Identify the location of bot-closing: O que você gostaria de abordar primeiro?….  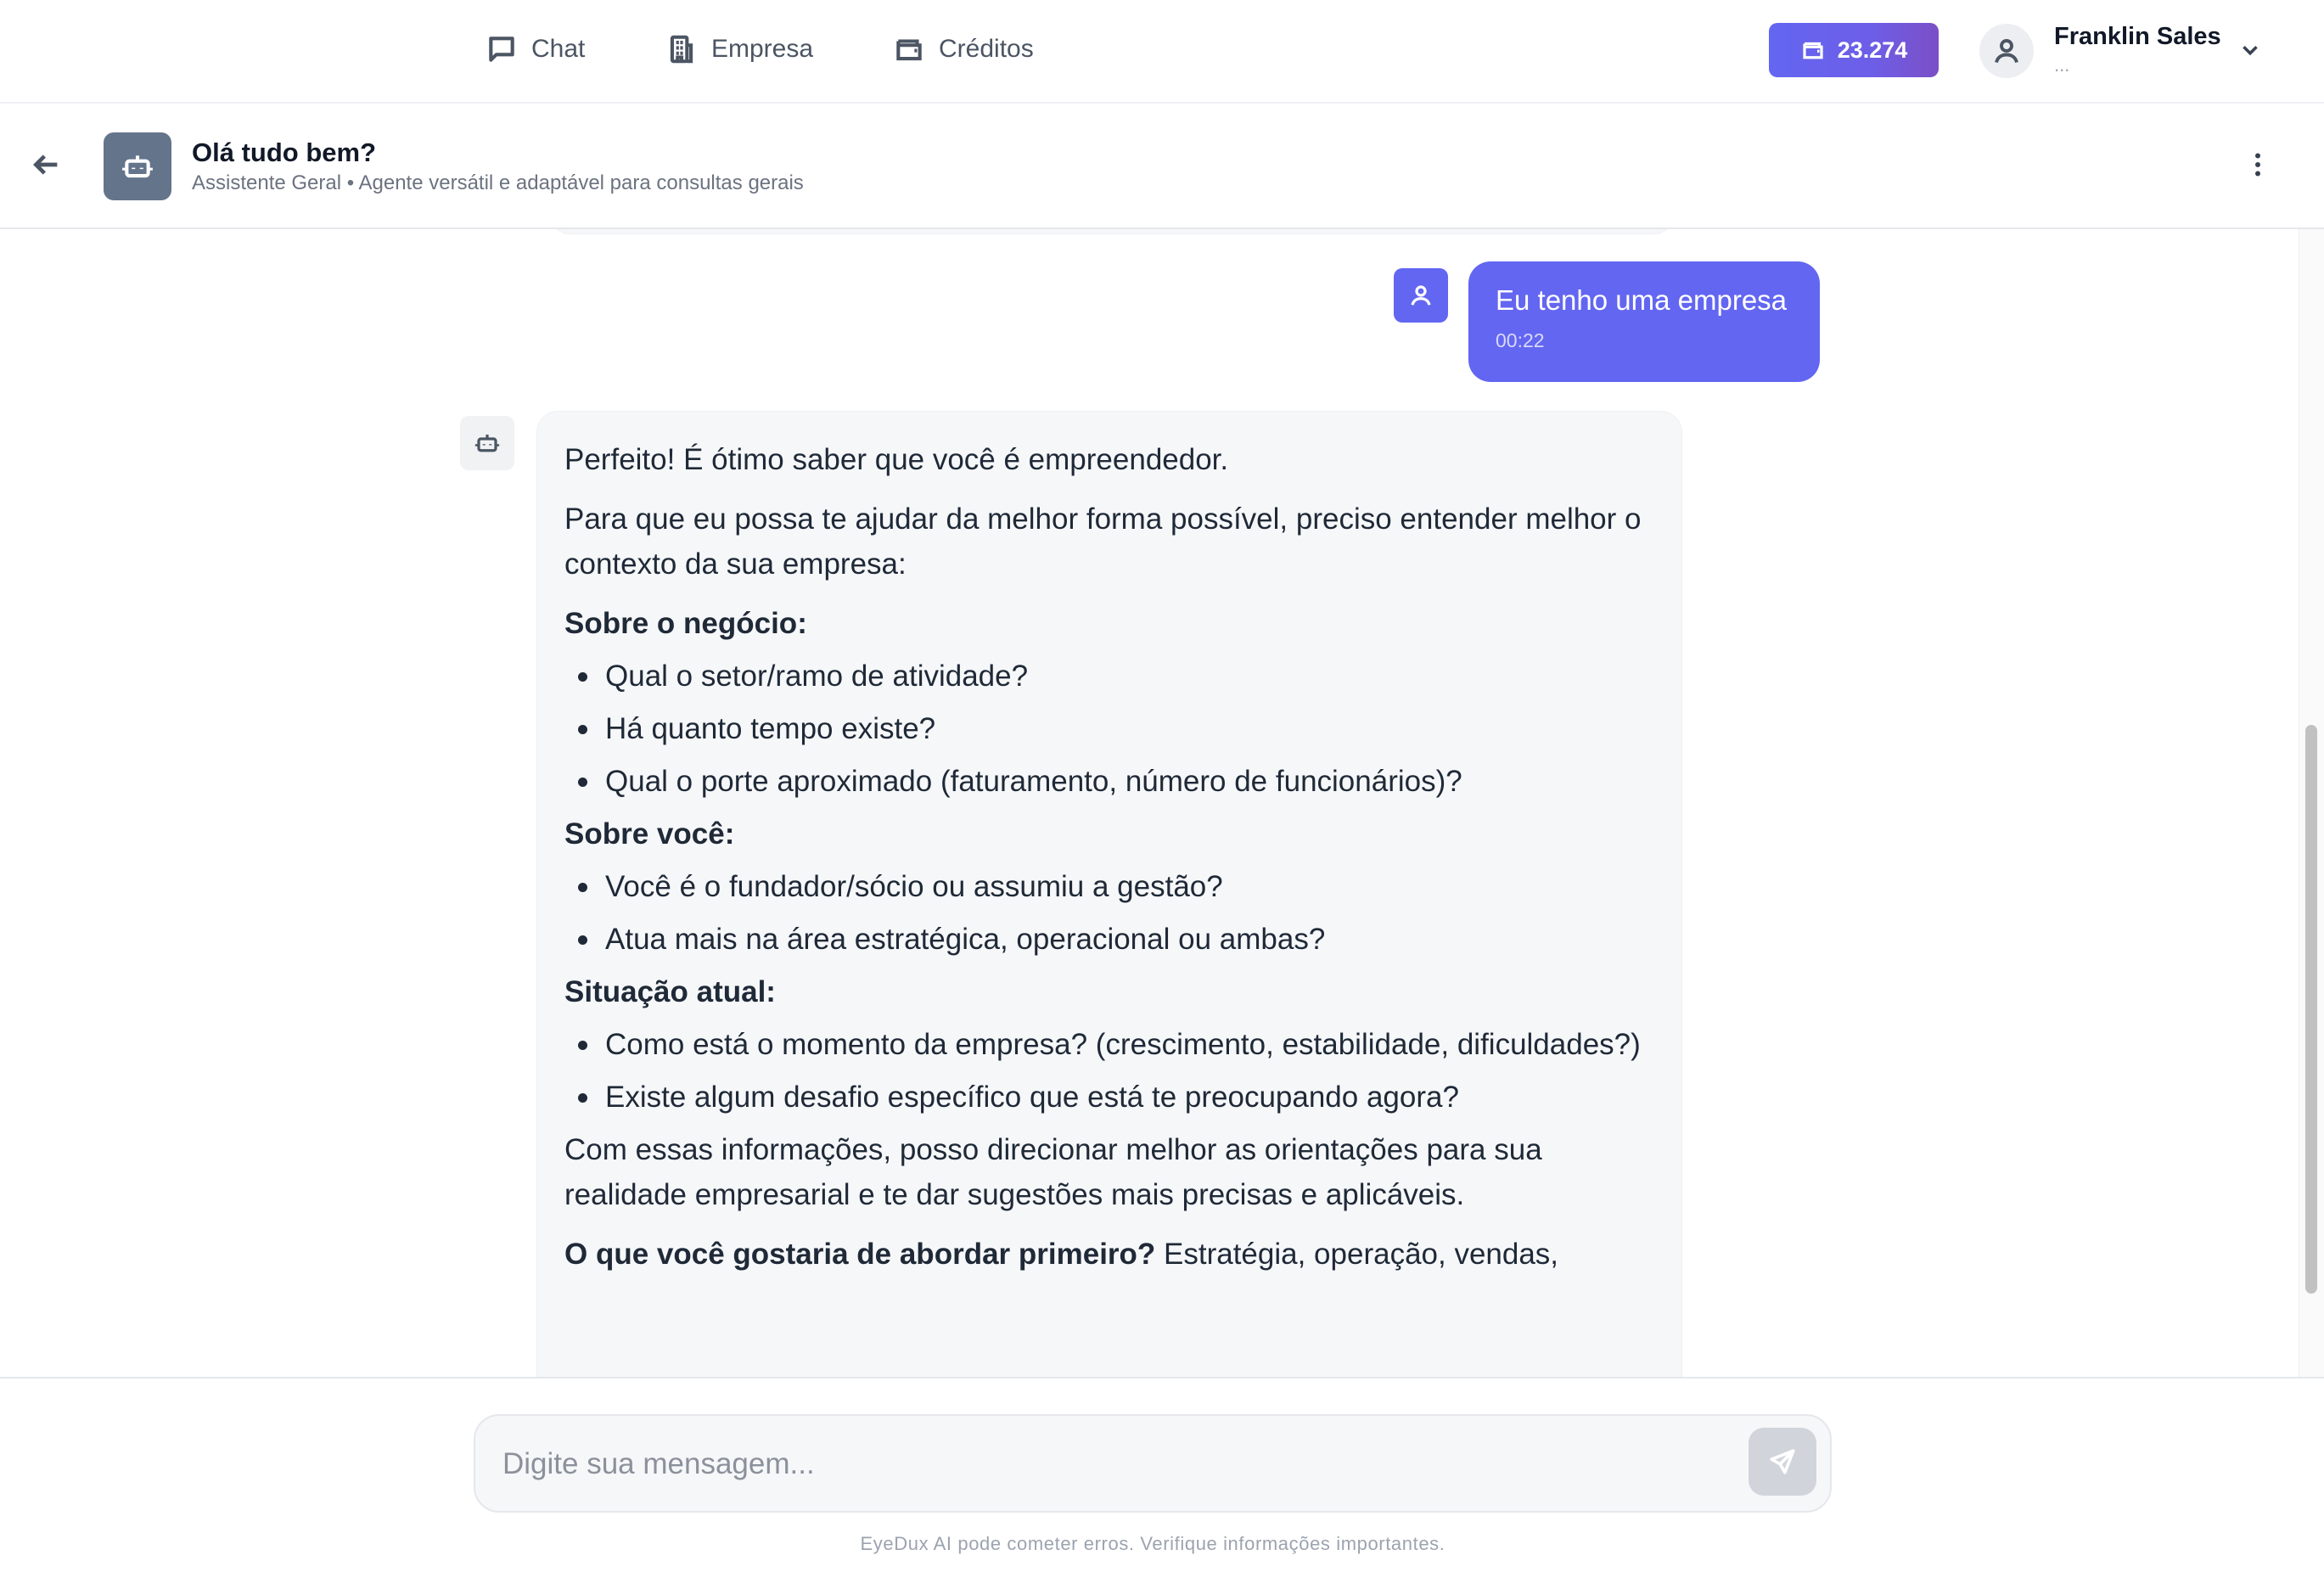
(1109, 1254).